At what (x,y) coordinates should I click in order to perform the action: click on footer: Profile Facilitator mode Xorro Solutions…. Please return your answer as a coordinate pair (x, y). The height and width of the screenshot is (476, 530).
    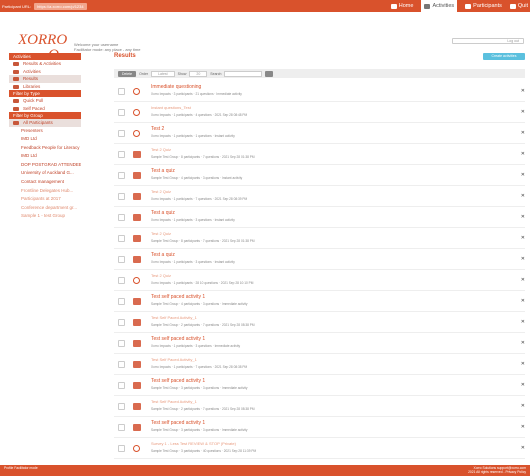
    Looking at the image, I should click on (265, 470).